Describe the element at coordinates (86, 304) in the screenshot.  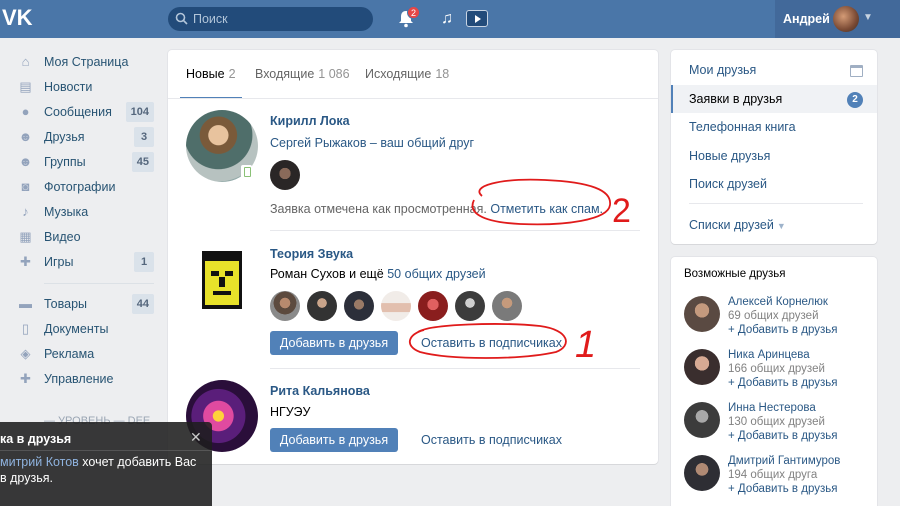
I see `sidebar-item-goods: ▬ Товары 44` at that location.